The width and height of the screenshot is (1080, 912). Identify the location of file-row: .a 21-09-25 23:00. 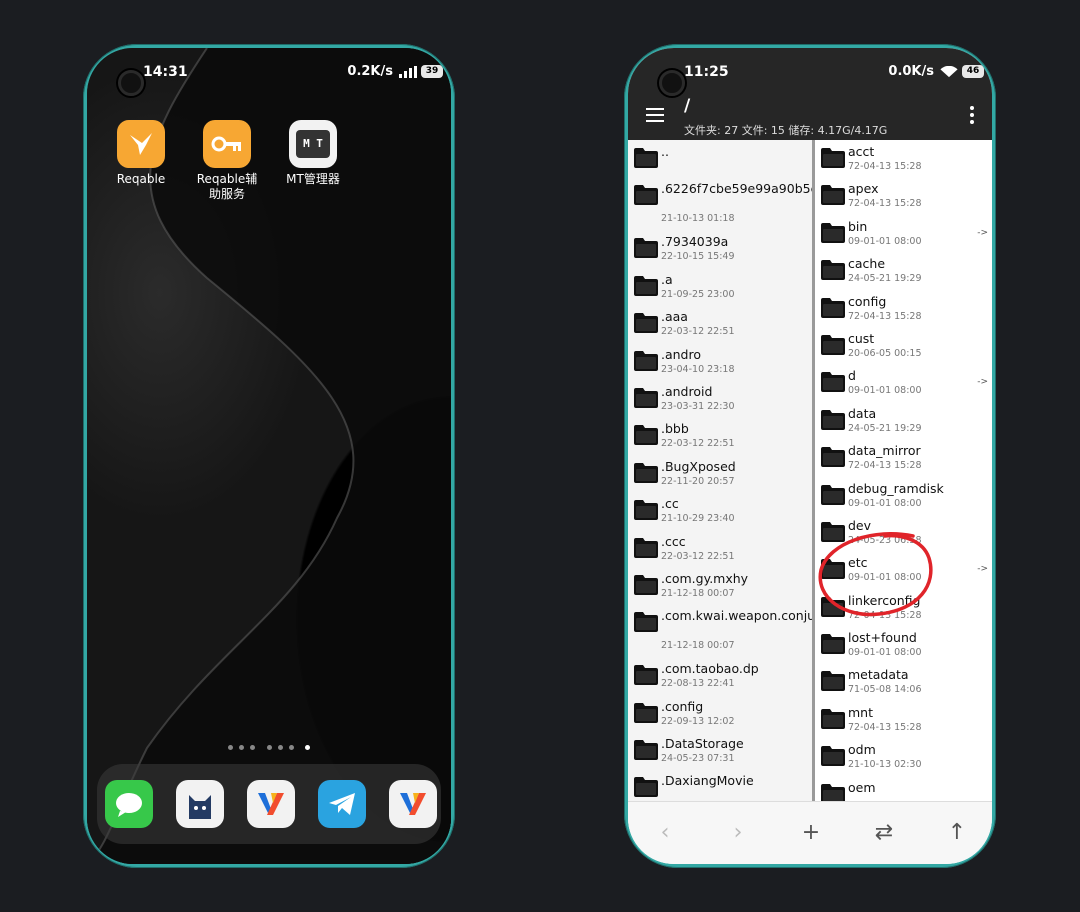
(720, 286).